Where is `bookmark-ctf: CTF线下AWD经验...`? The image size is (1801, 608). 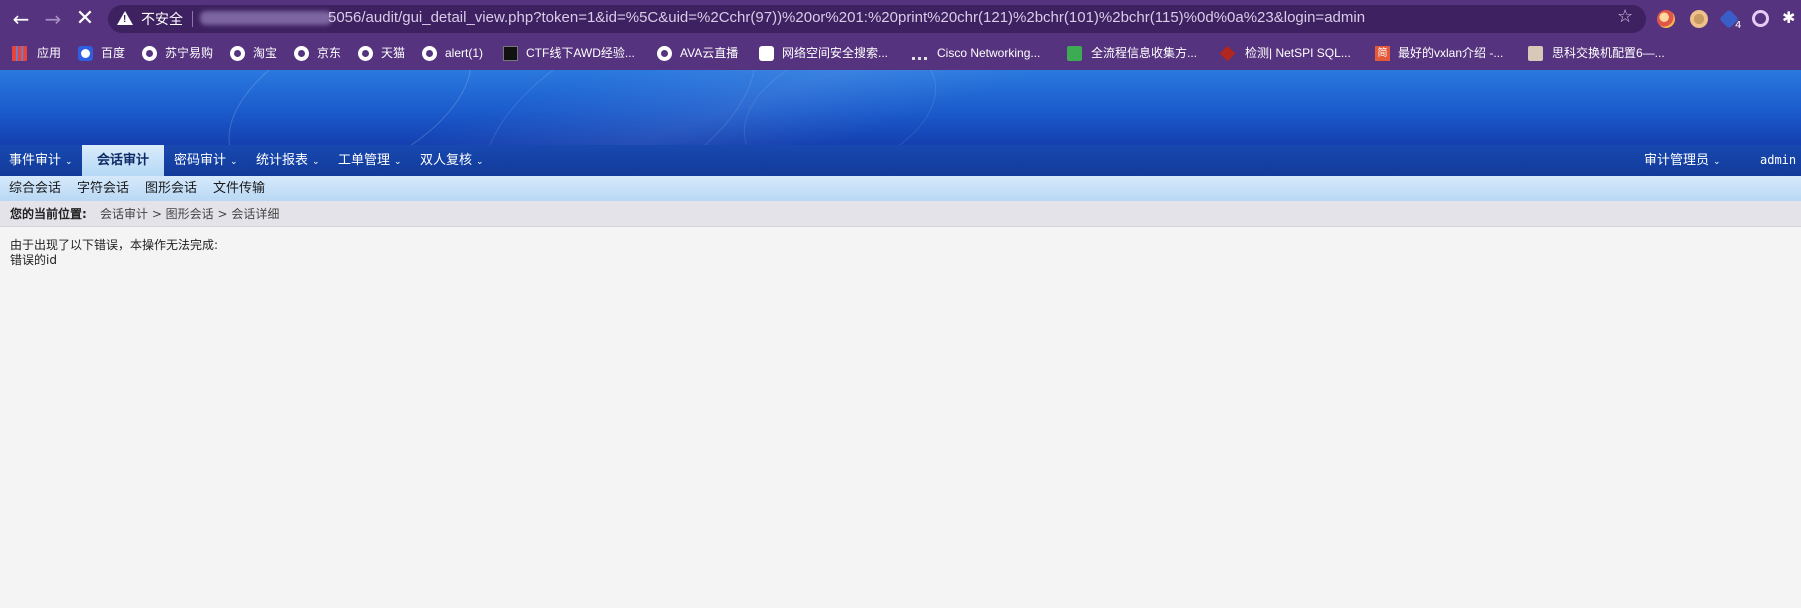
bookmark-ctf: CTF线下AWD经验... is located at coordinates (580, 53).